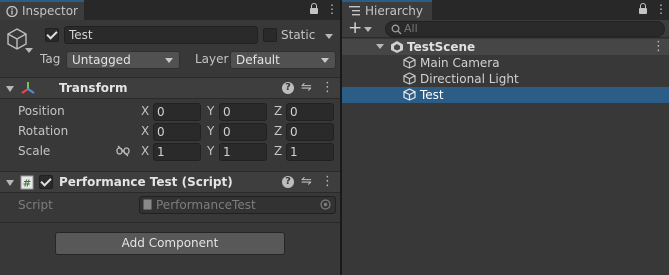 The height and width of the screenshot is (275, 669). Describe the element at coordinates (206, 205) in the screenshot. I see `script-reference-value: PerformanceTest` at that location.